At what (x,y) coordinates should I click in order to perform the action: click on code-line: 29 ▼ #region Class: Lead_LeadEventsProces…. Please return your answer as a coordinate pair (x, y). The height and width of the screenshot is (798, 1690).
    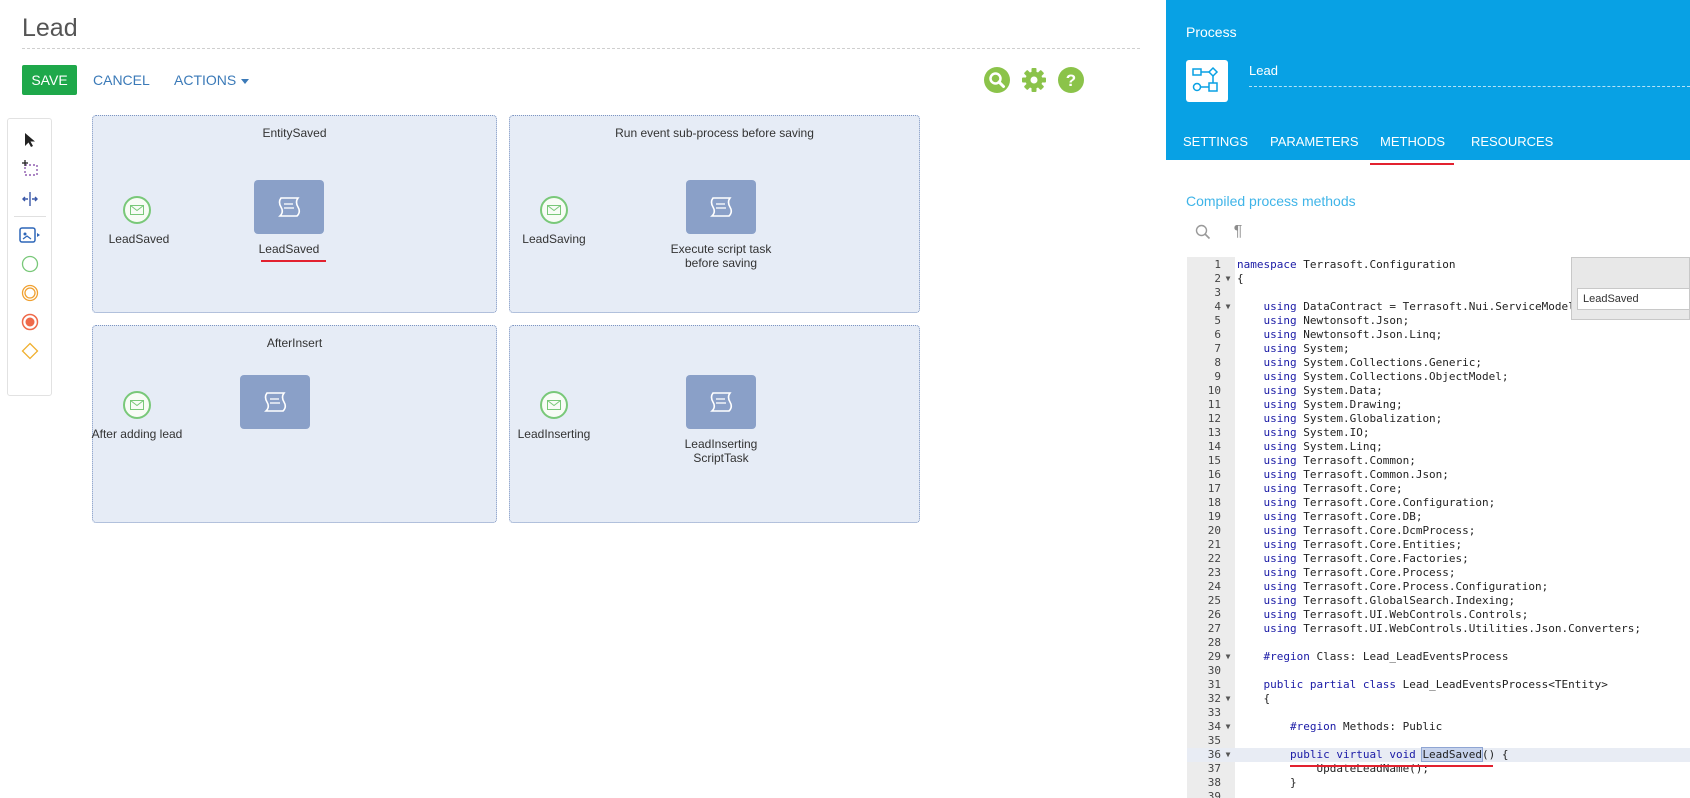
    Looking at the image, I should click on (1438, 657).